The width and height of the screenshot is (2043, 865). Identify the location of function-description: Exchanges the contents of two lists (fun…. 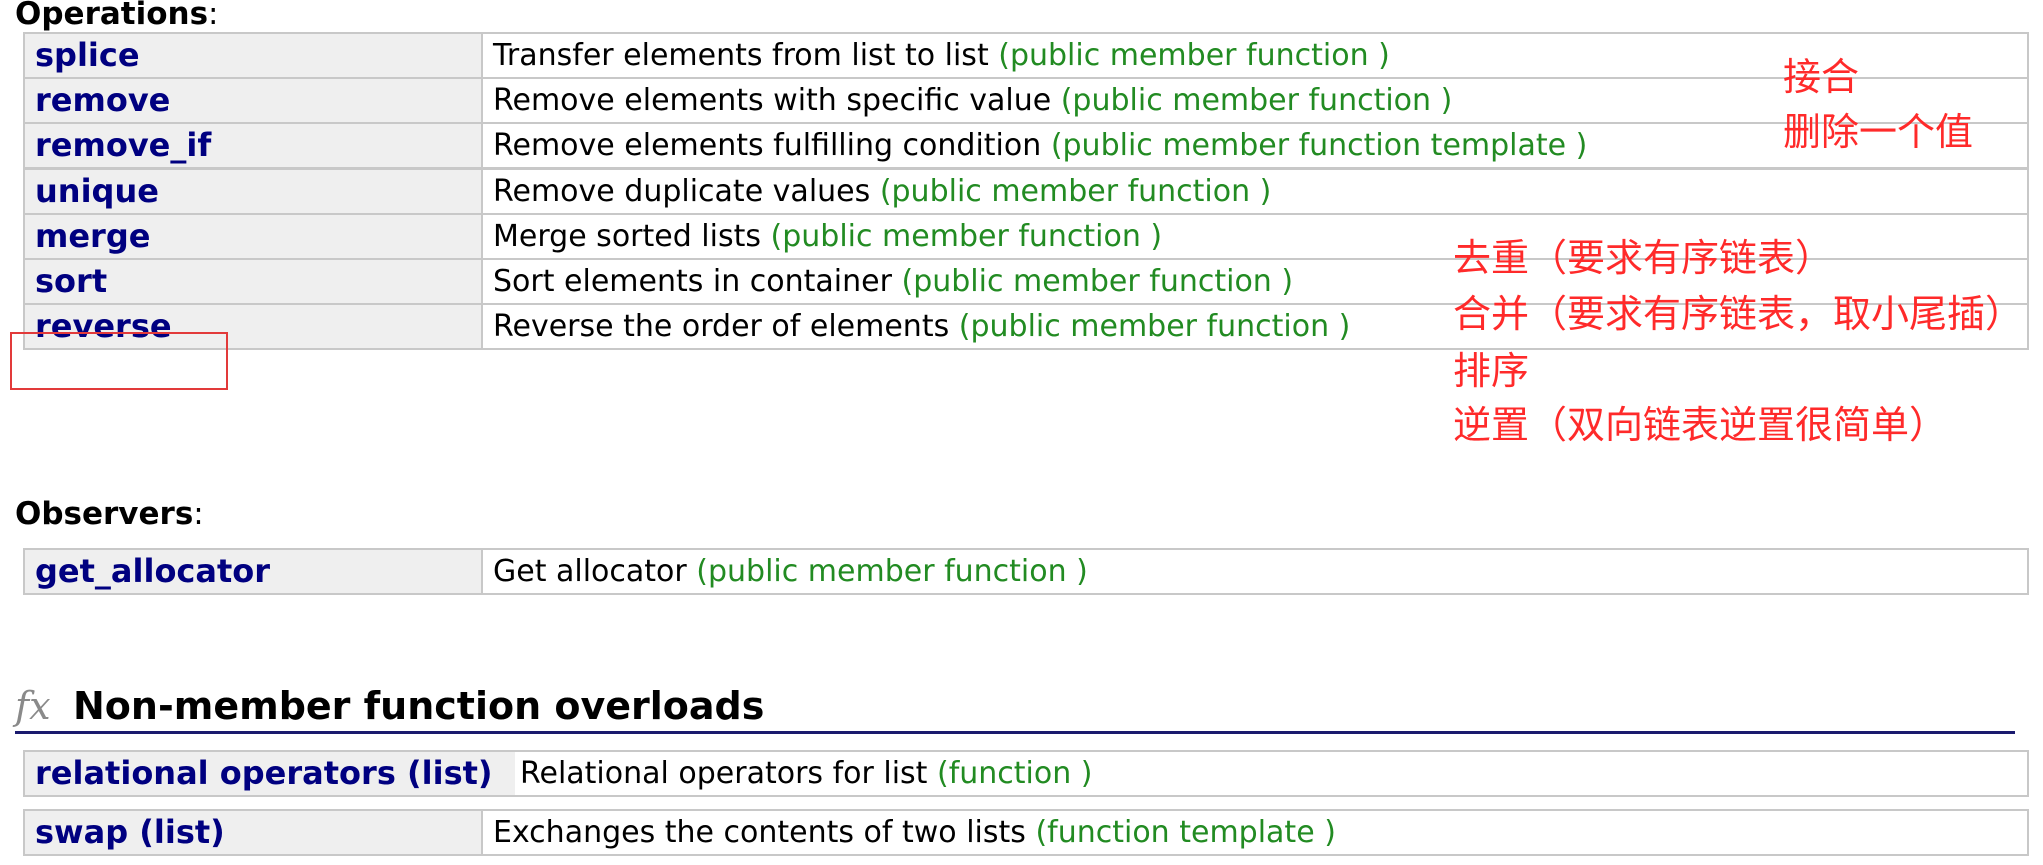
(914, 832).